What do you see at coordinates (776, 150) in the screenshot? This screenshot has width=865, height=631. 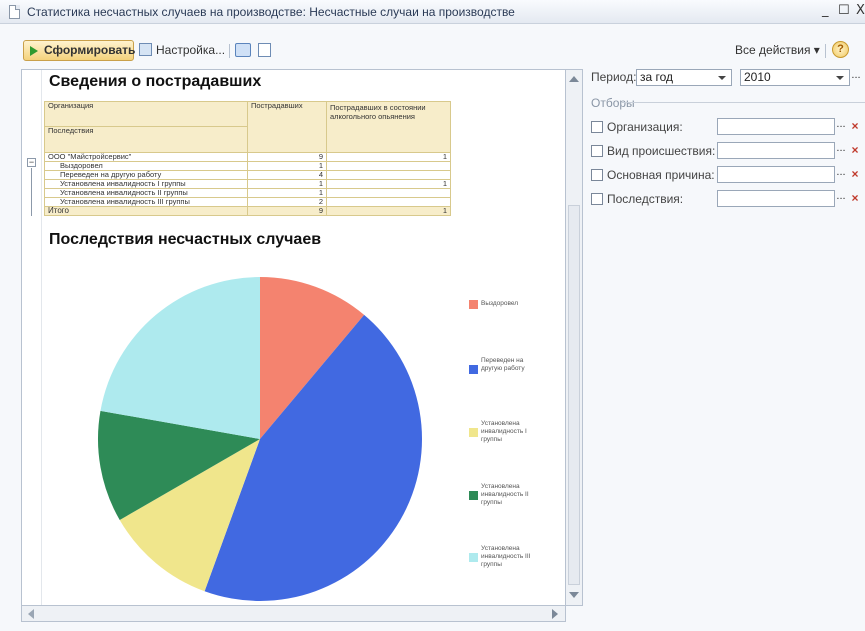 I see `filter-incident-type-field` at bounding box center [776, 150].